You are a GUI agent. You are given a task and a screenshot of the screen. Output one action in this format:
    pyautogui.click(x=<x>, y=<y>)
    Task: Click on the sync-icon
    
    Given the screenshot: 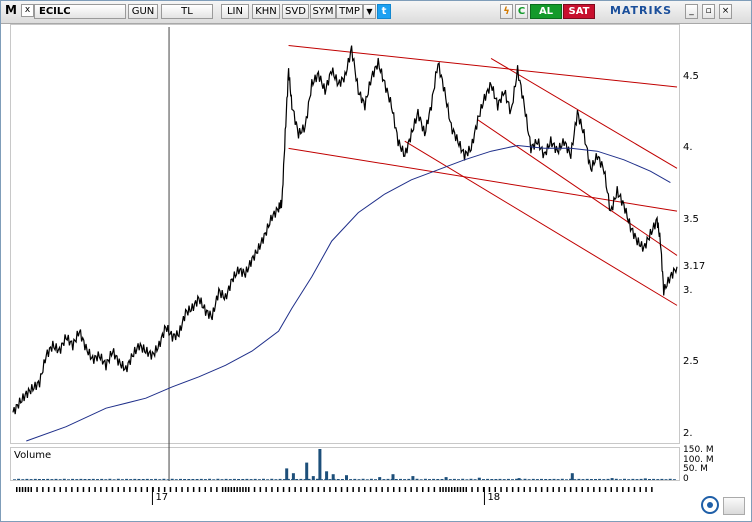 What is the action you would take?
    pyautogui.click(x=710, y=505)
    